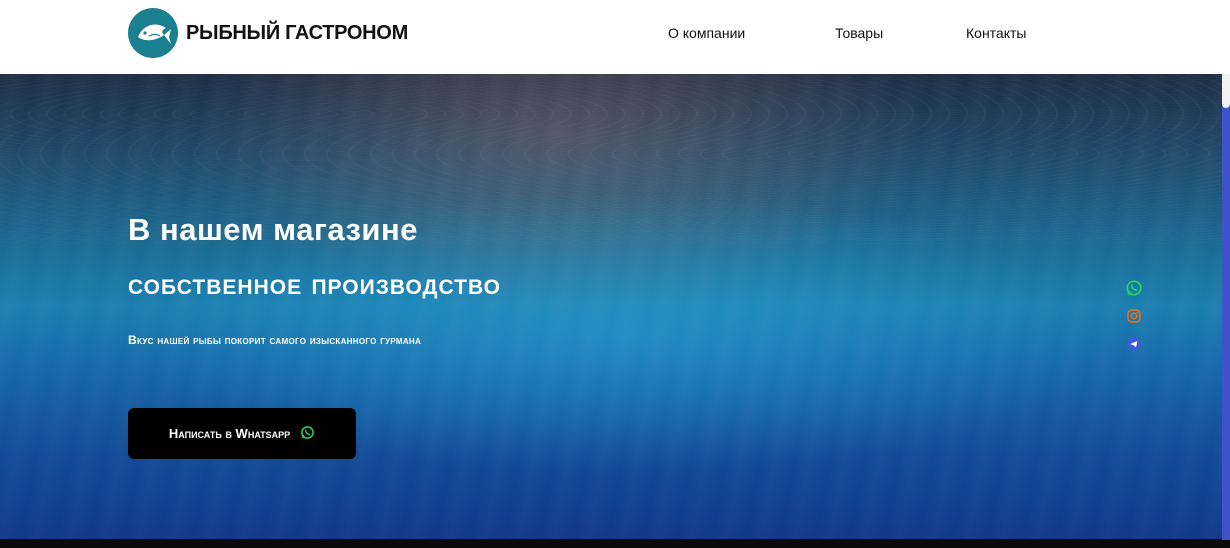 Image resolution: width=1230 pixels, height=548 pixels. What do you see at coordinates (1226, 320) in the screenshot?
I see `scrollbar-track` at bounding box center [1226, 320].